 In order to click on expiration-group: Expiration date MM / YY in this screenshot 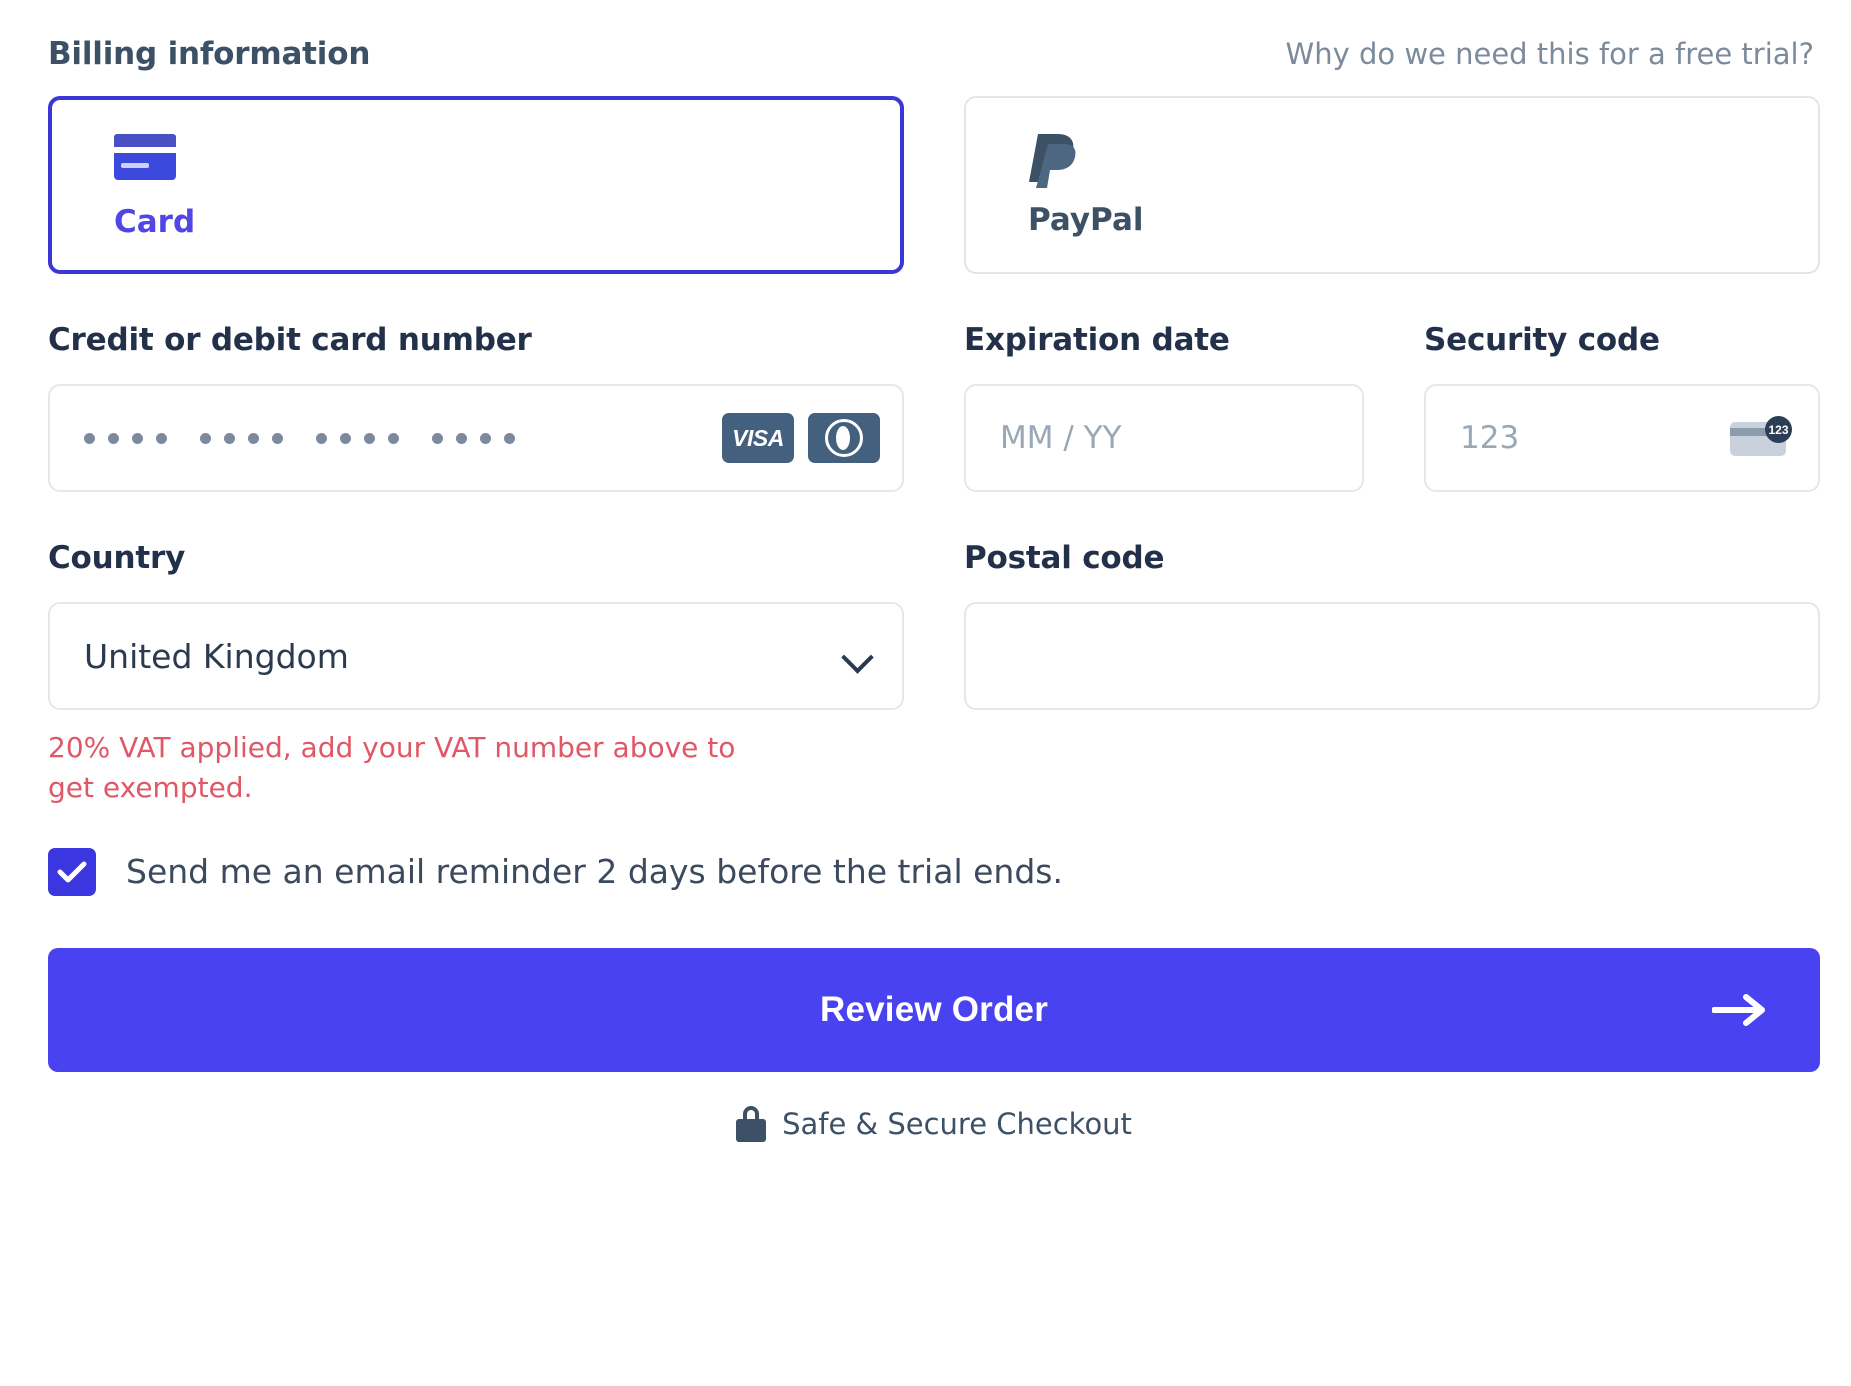, I will do `click(1164, 407)`.